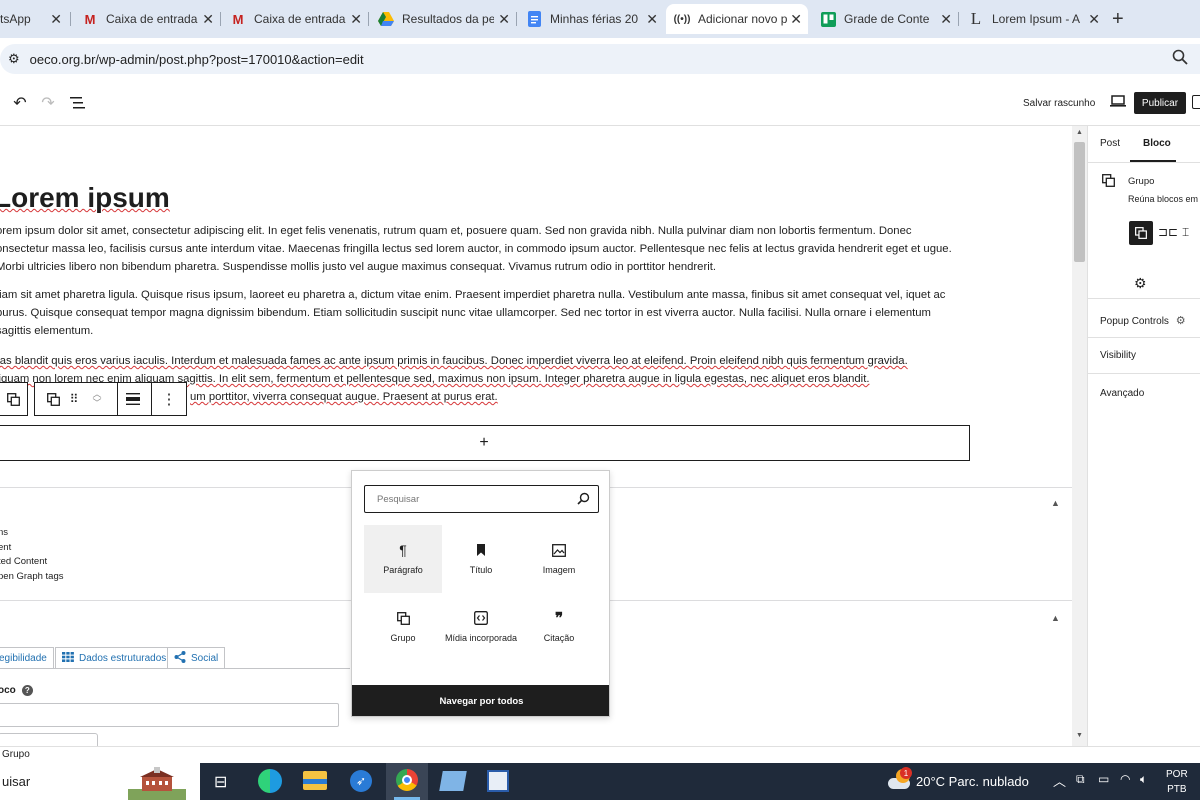  What do you see at coordinates (1118, 355) in the screenshot?
I see `visibility-panel: Visibility` at bounding box center [1118, 355].